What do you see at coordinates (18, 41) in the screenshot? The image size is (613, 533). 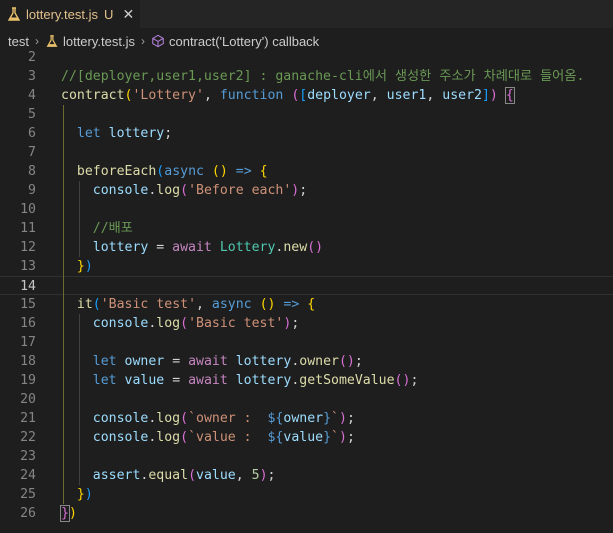 I see `breadcrumb-folder: test` at bounding box center [18, 41].